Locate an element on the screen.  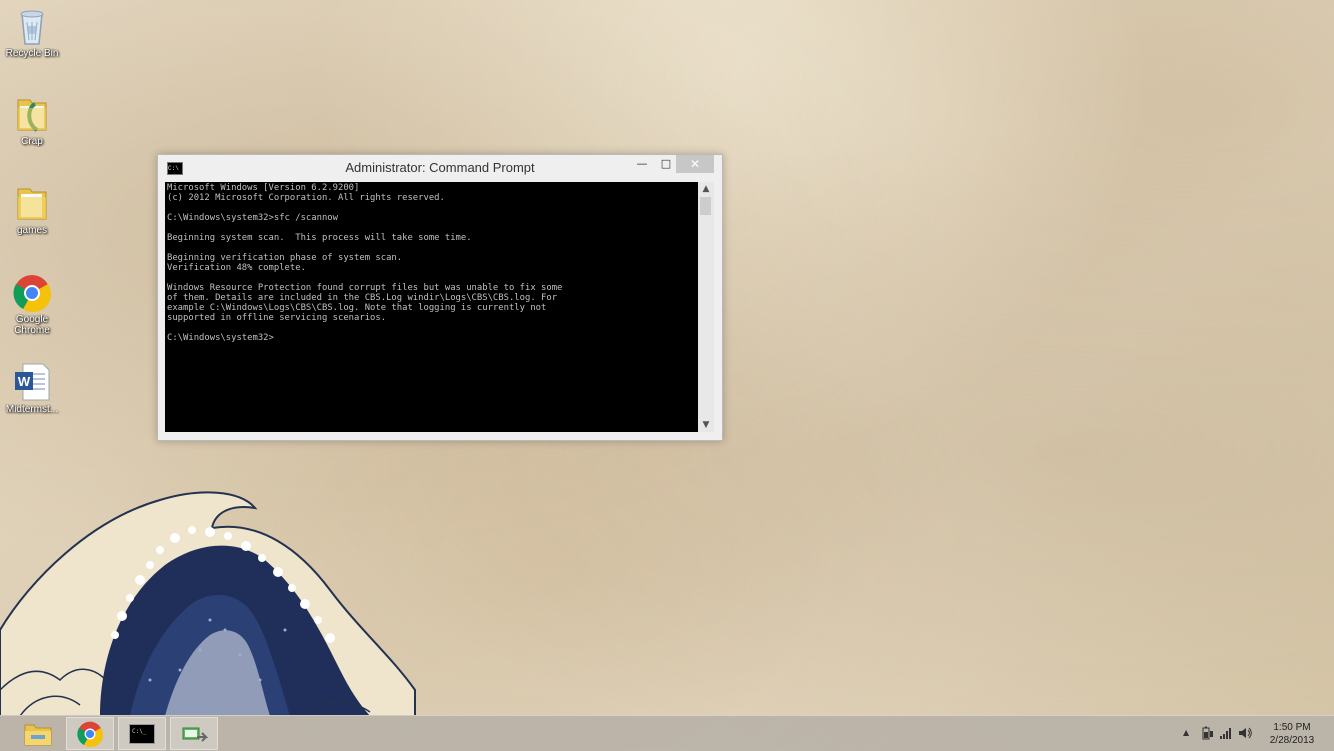
desktop-icon-label: Google Chrome is located at coordinates (32, 325).